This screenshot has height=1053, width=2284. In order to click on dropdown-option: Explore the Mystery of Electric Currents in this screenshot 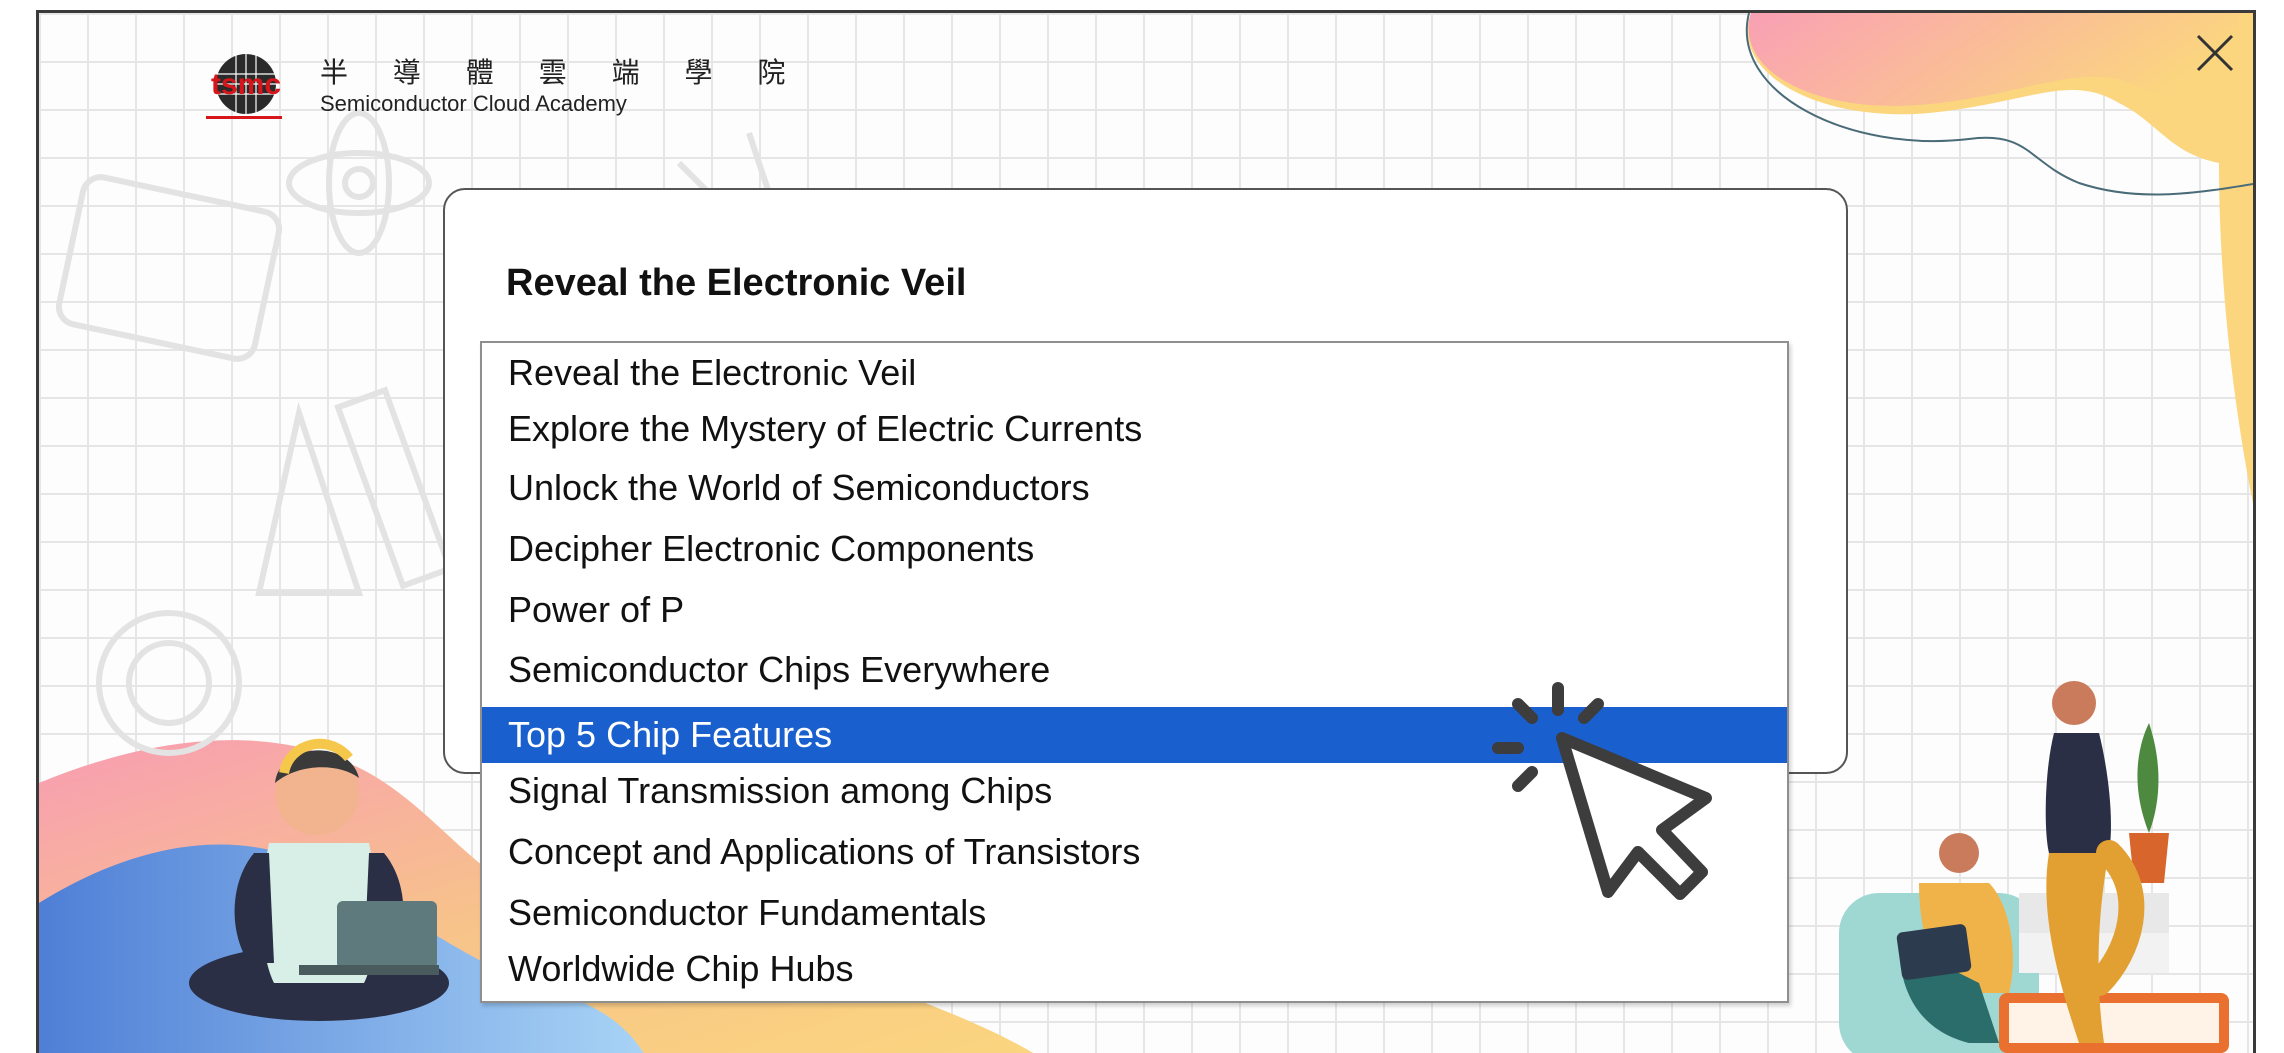, I will do `click(1134, 429)`.